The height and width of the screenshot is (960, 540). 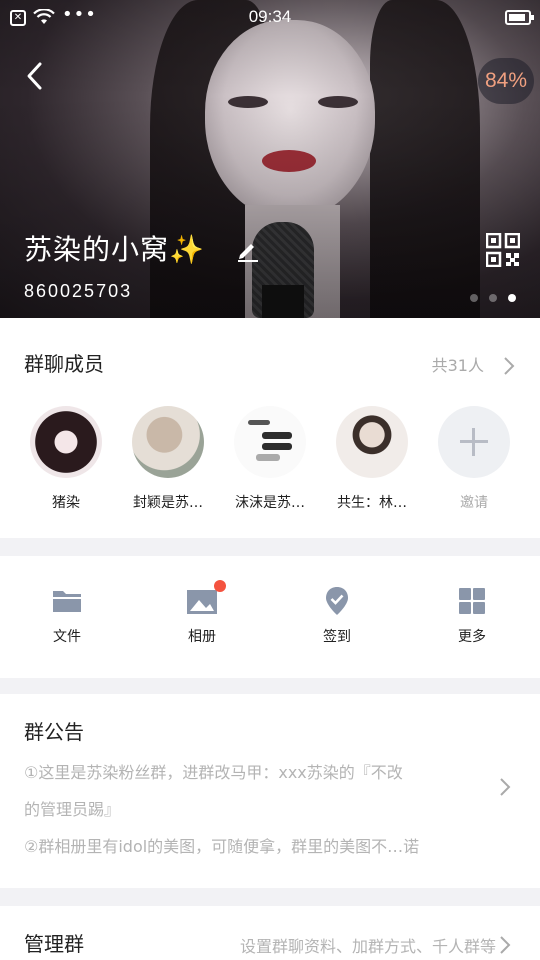 I want to click on notice-line: 的管理员踢』, so click(x=72, y=809).